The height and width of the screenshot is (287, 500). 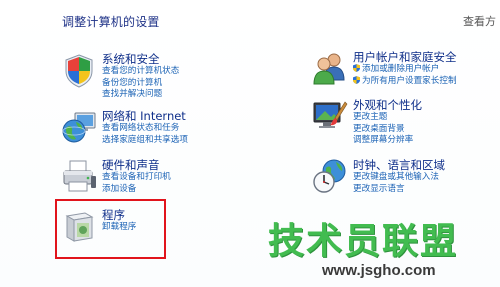 What do you see at coordinates (405, 57) in the screenshot?
I see `category-title: 用户帐户和家庭安全` at bounding box center [405, 57].